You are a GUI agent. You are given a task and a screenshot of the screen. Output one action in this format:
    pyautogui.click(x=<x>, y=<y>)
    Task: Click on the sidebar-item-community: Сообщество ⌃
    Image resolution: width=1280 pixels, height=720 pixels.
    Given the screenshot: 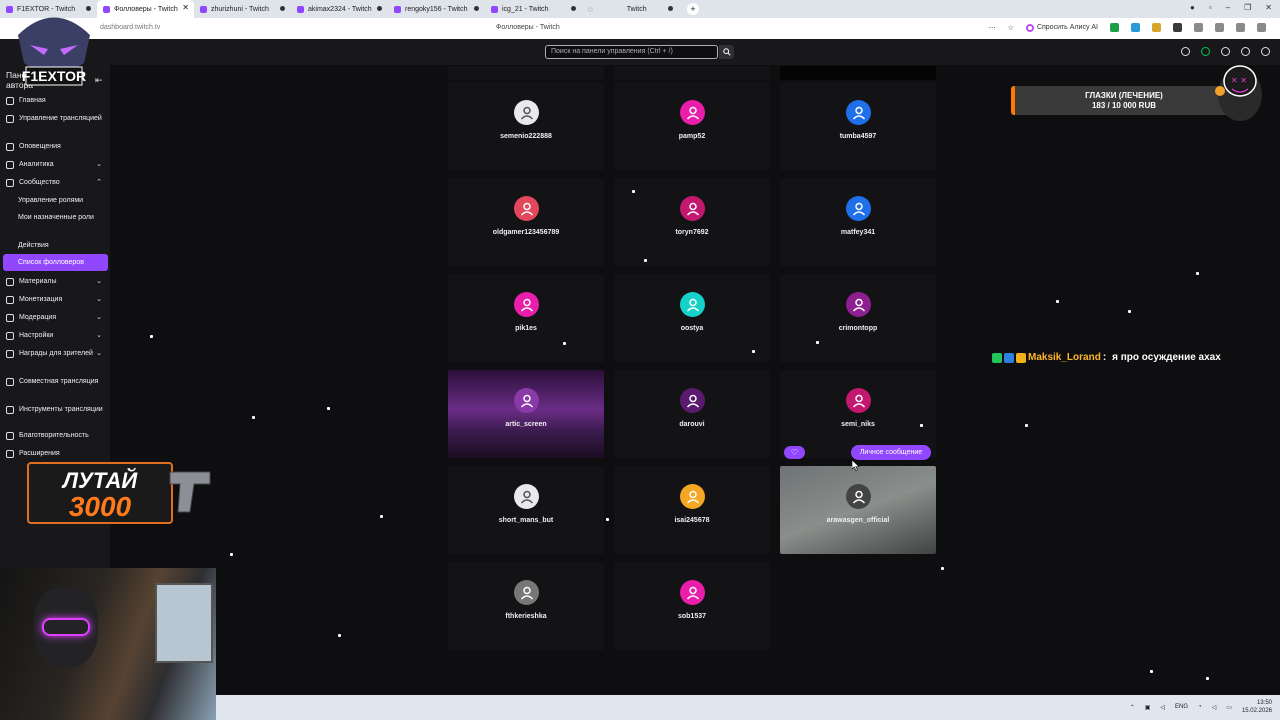 What is the action you would take?
    pyautogui.click(x=56, y=182)
    